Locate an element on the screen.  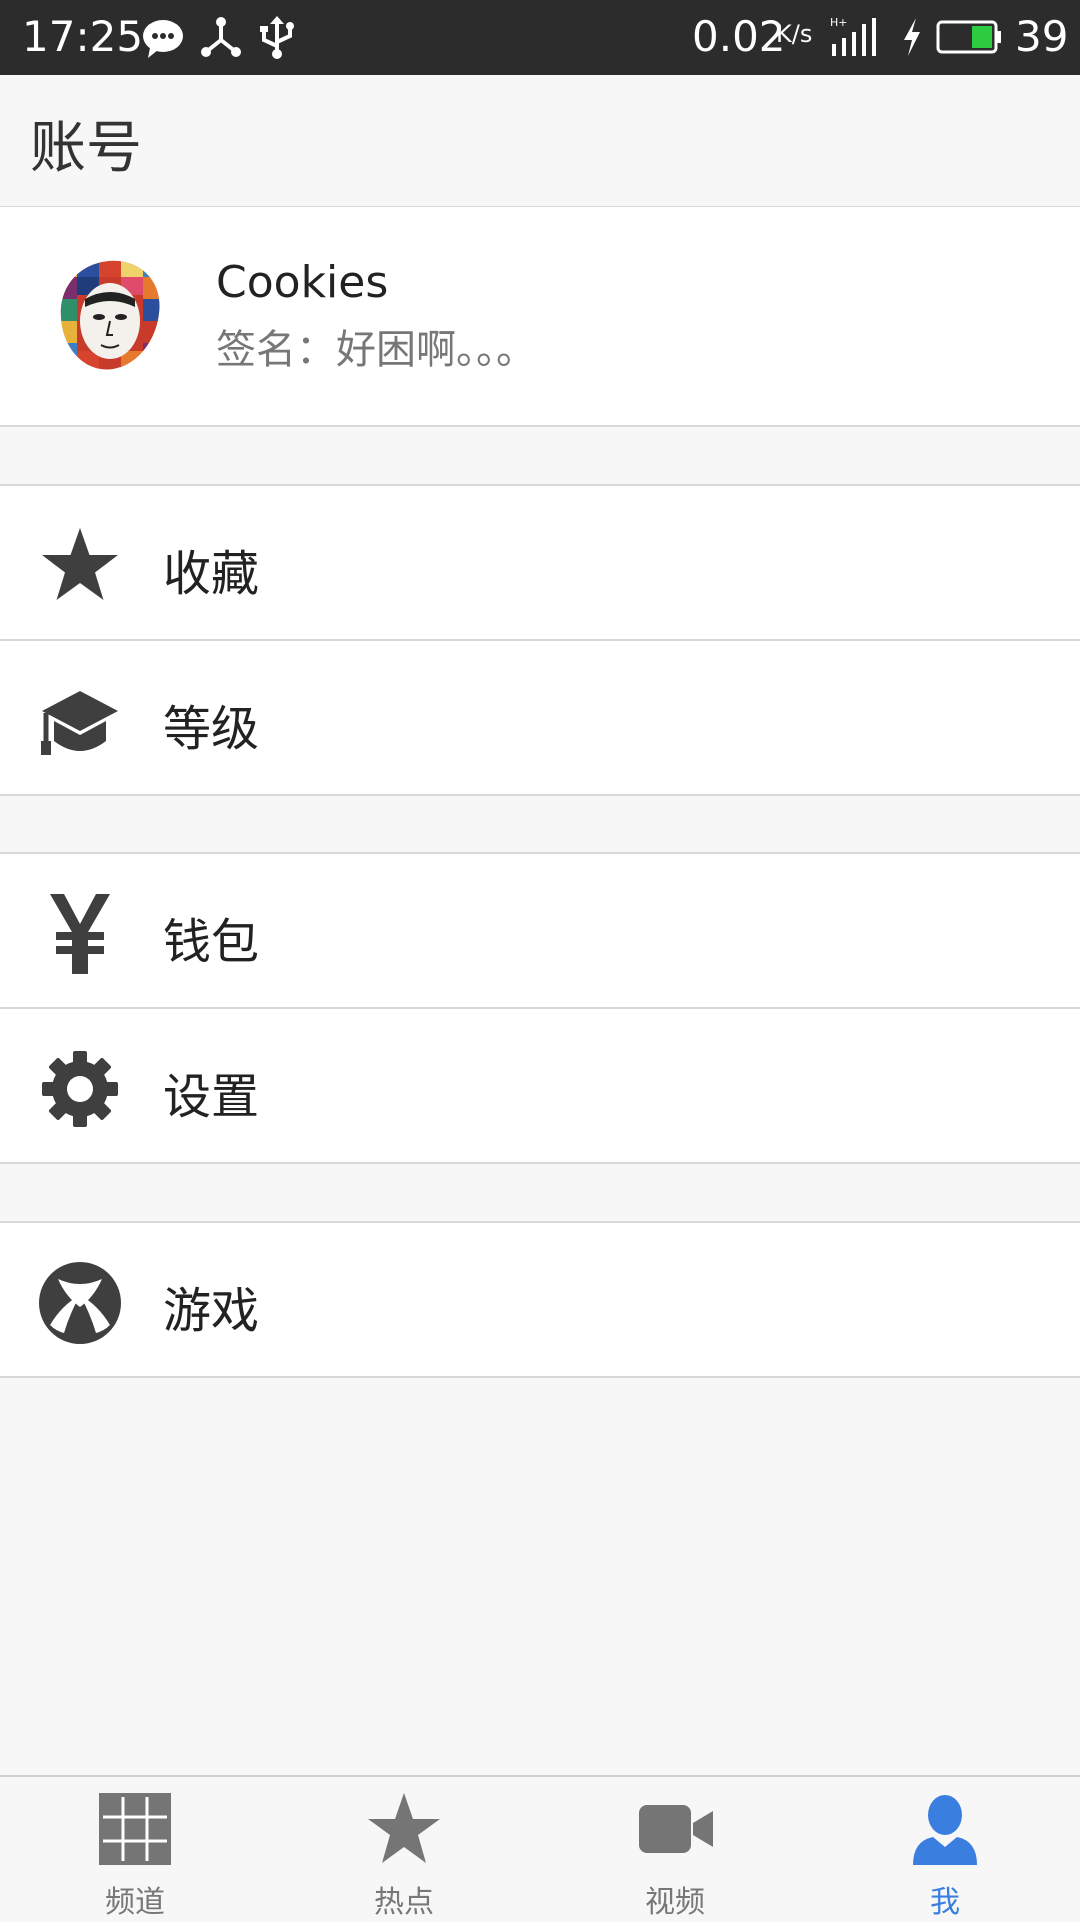
profile-name: Cookies is located at coordinates (302, 282).